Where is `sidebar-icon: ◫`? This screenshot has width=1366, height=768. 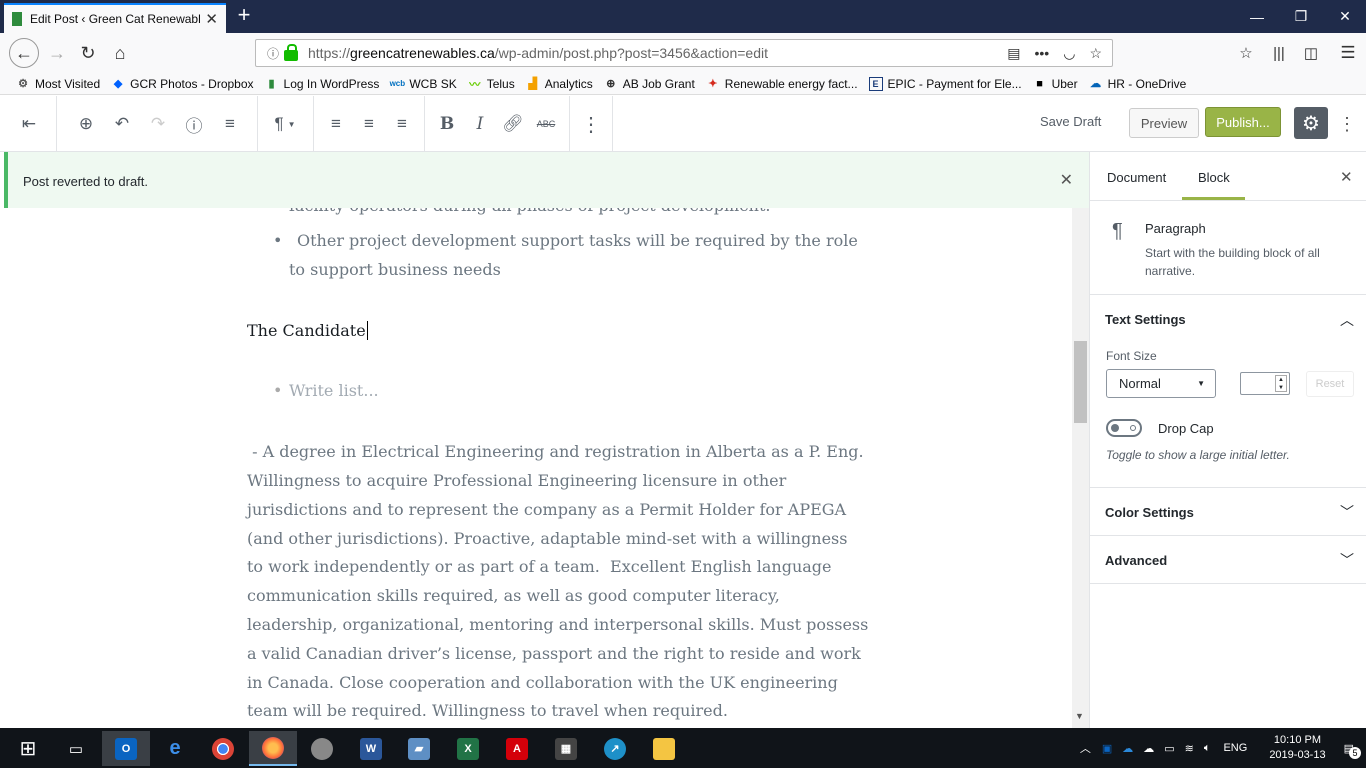
sidebar-icon: ◫ is located at coordinates (1311, 53).